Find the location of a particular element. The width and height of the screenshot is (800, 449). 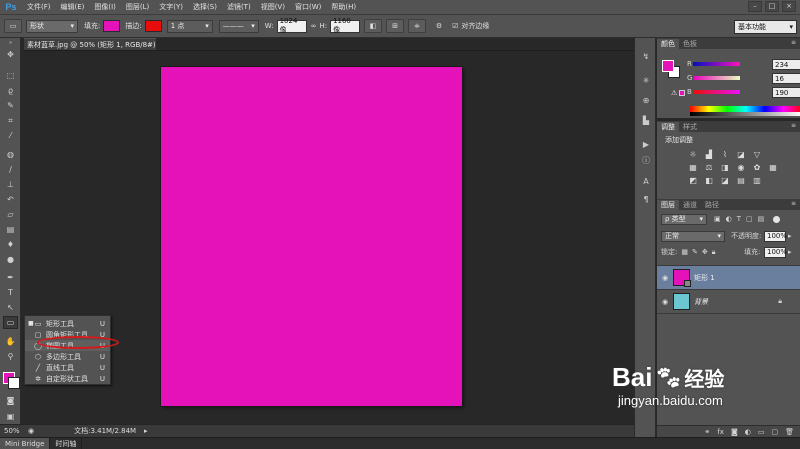

menu-window: 窗口(W) is located at coordinates (308, 7).